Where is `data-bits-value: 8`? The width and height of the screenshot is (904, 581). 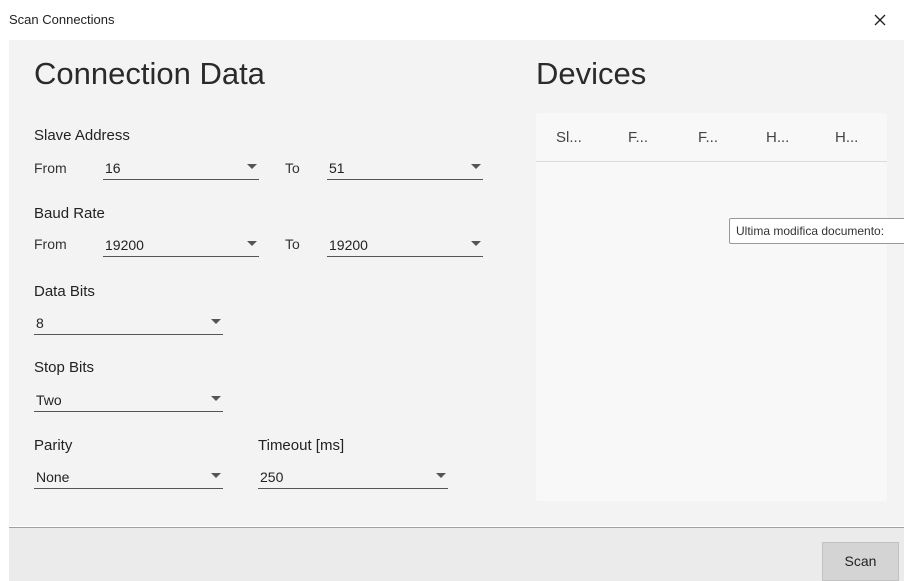 data-bits-value: 8 is located at coordinates (40, 323).